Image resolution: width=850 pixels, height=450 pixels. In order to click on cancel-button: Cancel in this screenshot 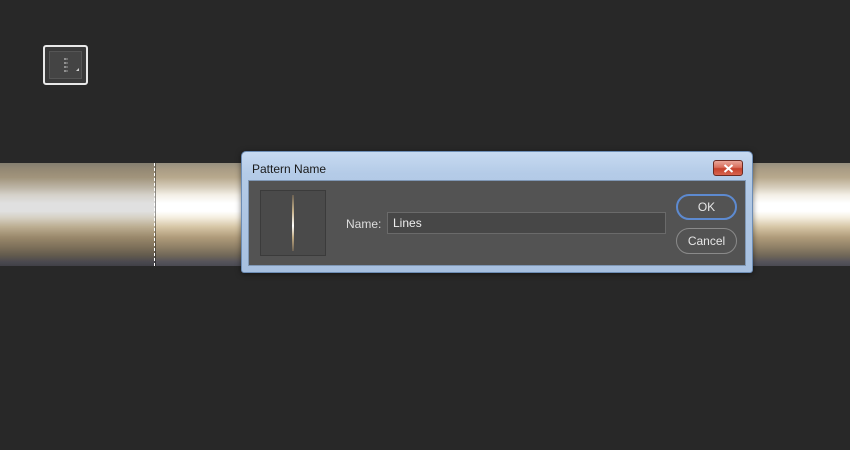, I will do `click(706, 241)`.